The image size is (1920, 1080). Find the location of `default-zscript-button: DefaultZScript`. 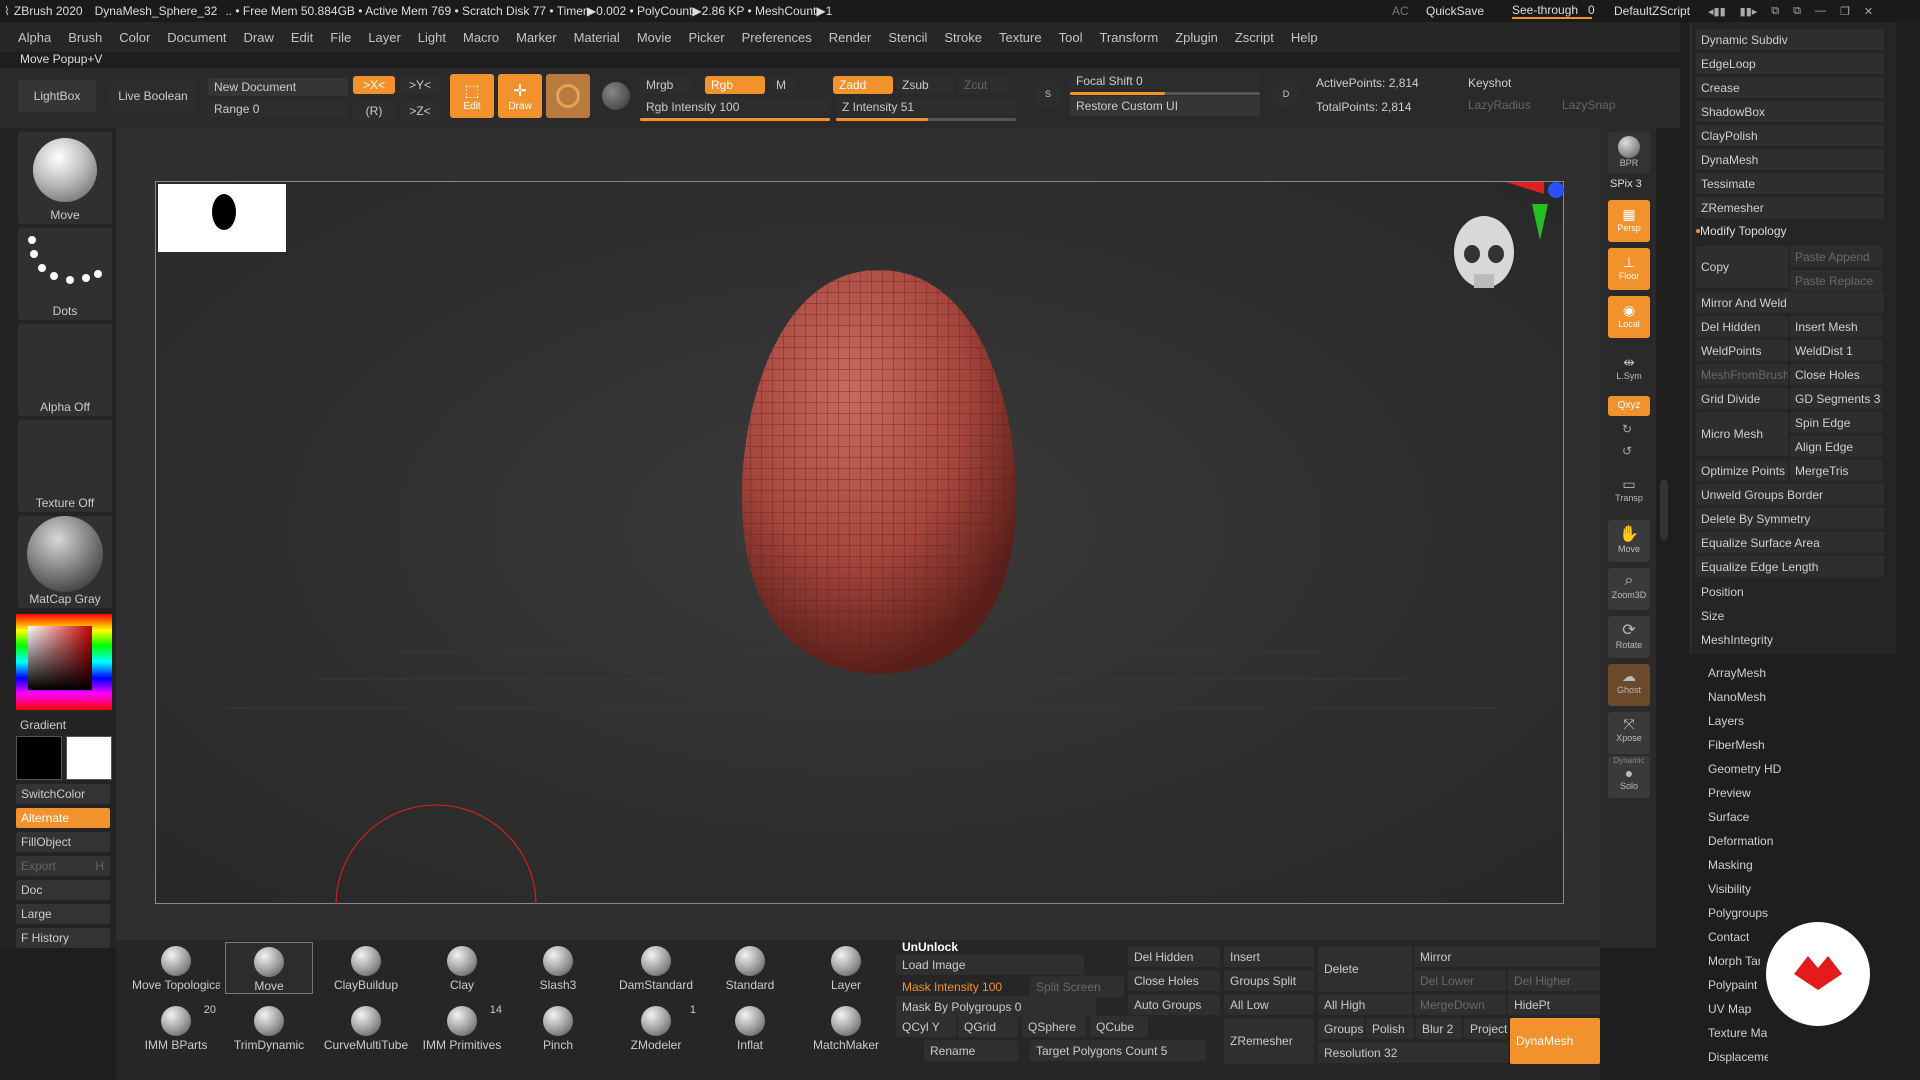

default-zscript-button: DefaultZScript is located at coordinates (1652, 11).